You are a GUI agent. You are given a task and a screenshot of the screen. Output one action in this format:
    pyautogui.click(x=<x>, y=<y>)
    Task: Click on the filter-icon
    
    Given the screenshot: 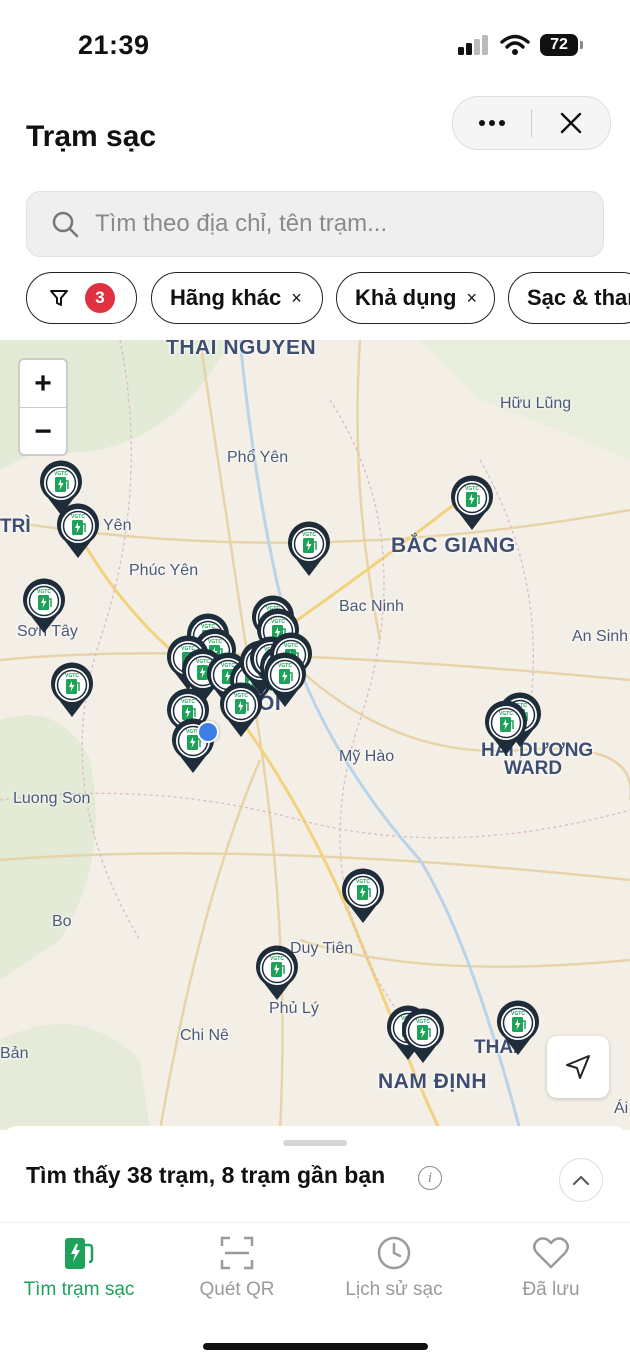 What is the action you would take?
    pyautogui.click(x=59, y=298)
    